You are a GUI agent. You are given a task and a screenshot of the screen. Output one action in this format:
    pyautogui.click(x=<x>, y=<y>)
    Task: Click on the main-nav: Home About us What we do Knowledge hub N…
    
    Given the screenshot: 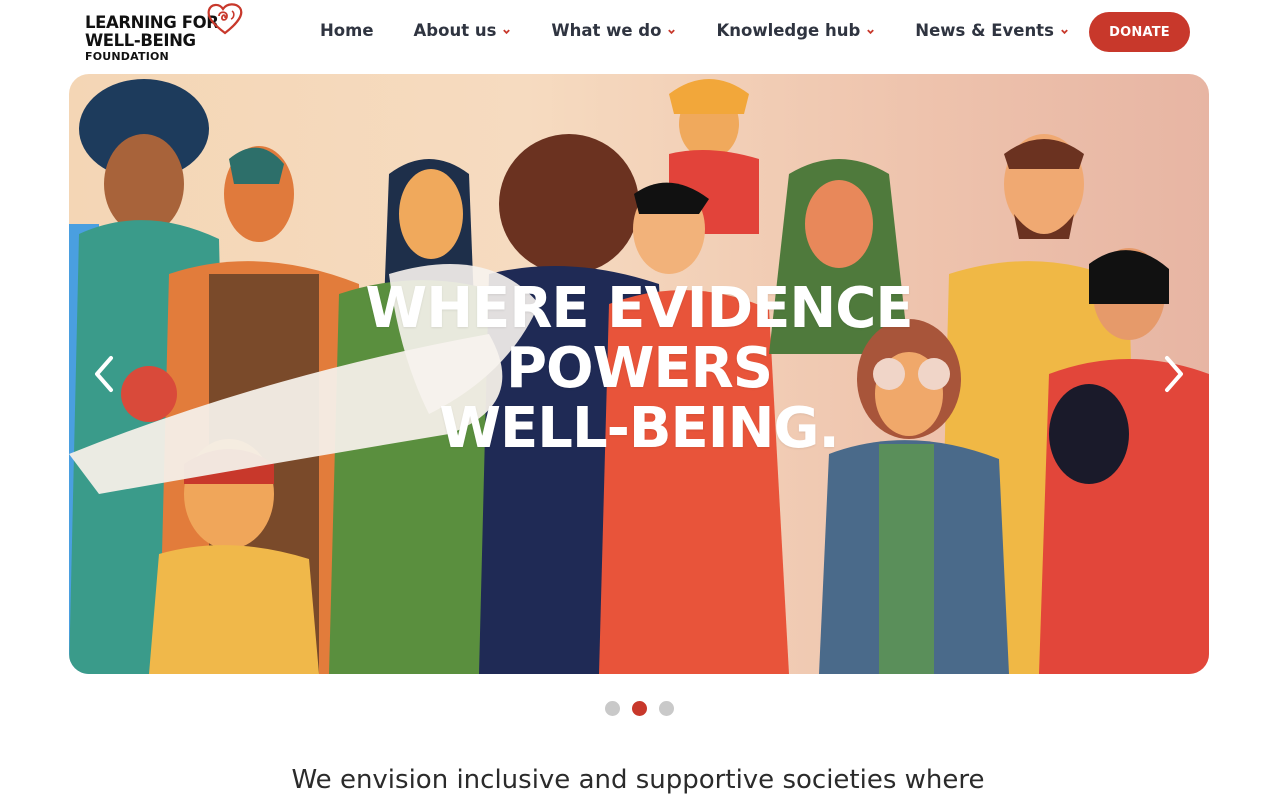 What is the action you would take?
    pyautogui.click(x=714, y=30)
    